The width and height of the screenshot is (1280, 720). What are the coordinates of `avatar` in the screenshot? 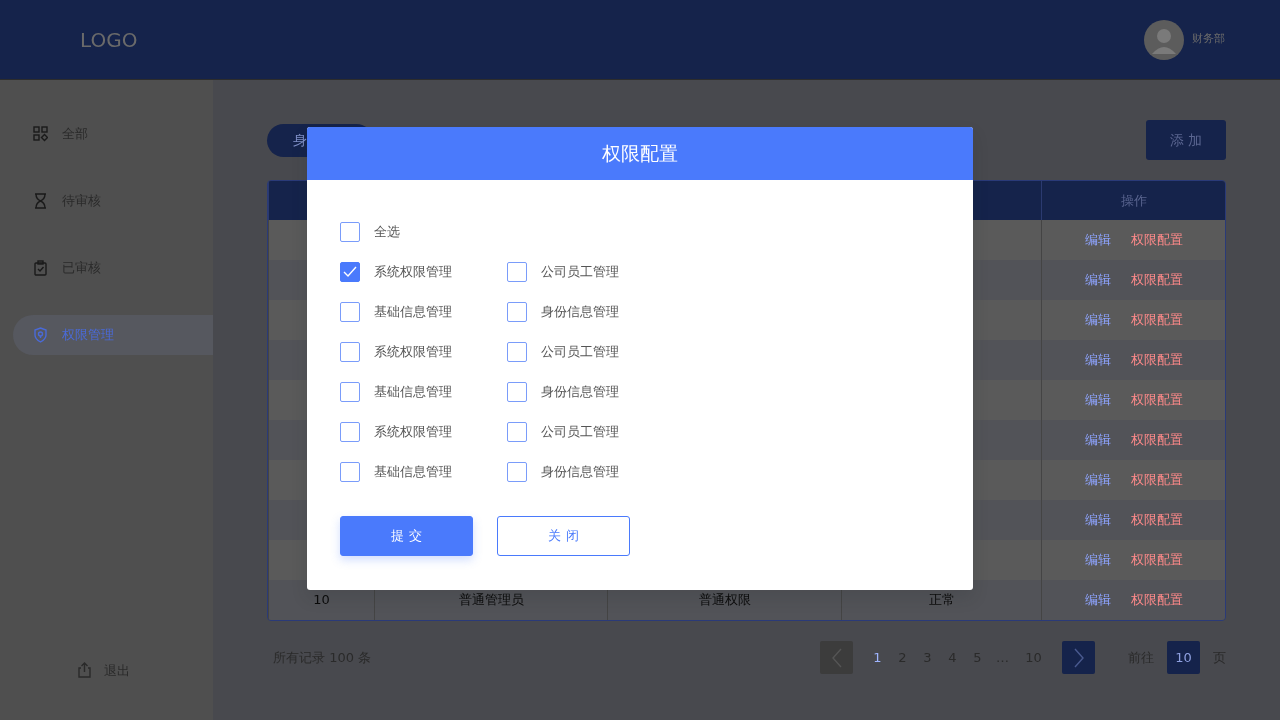 It's located at (1164, 39).